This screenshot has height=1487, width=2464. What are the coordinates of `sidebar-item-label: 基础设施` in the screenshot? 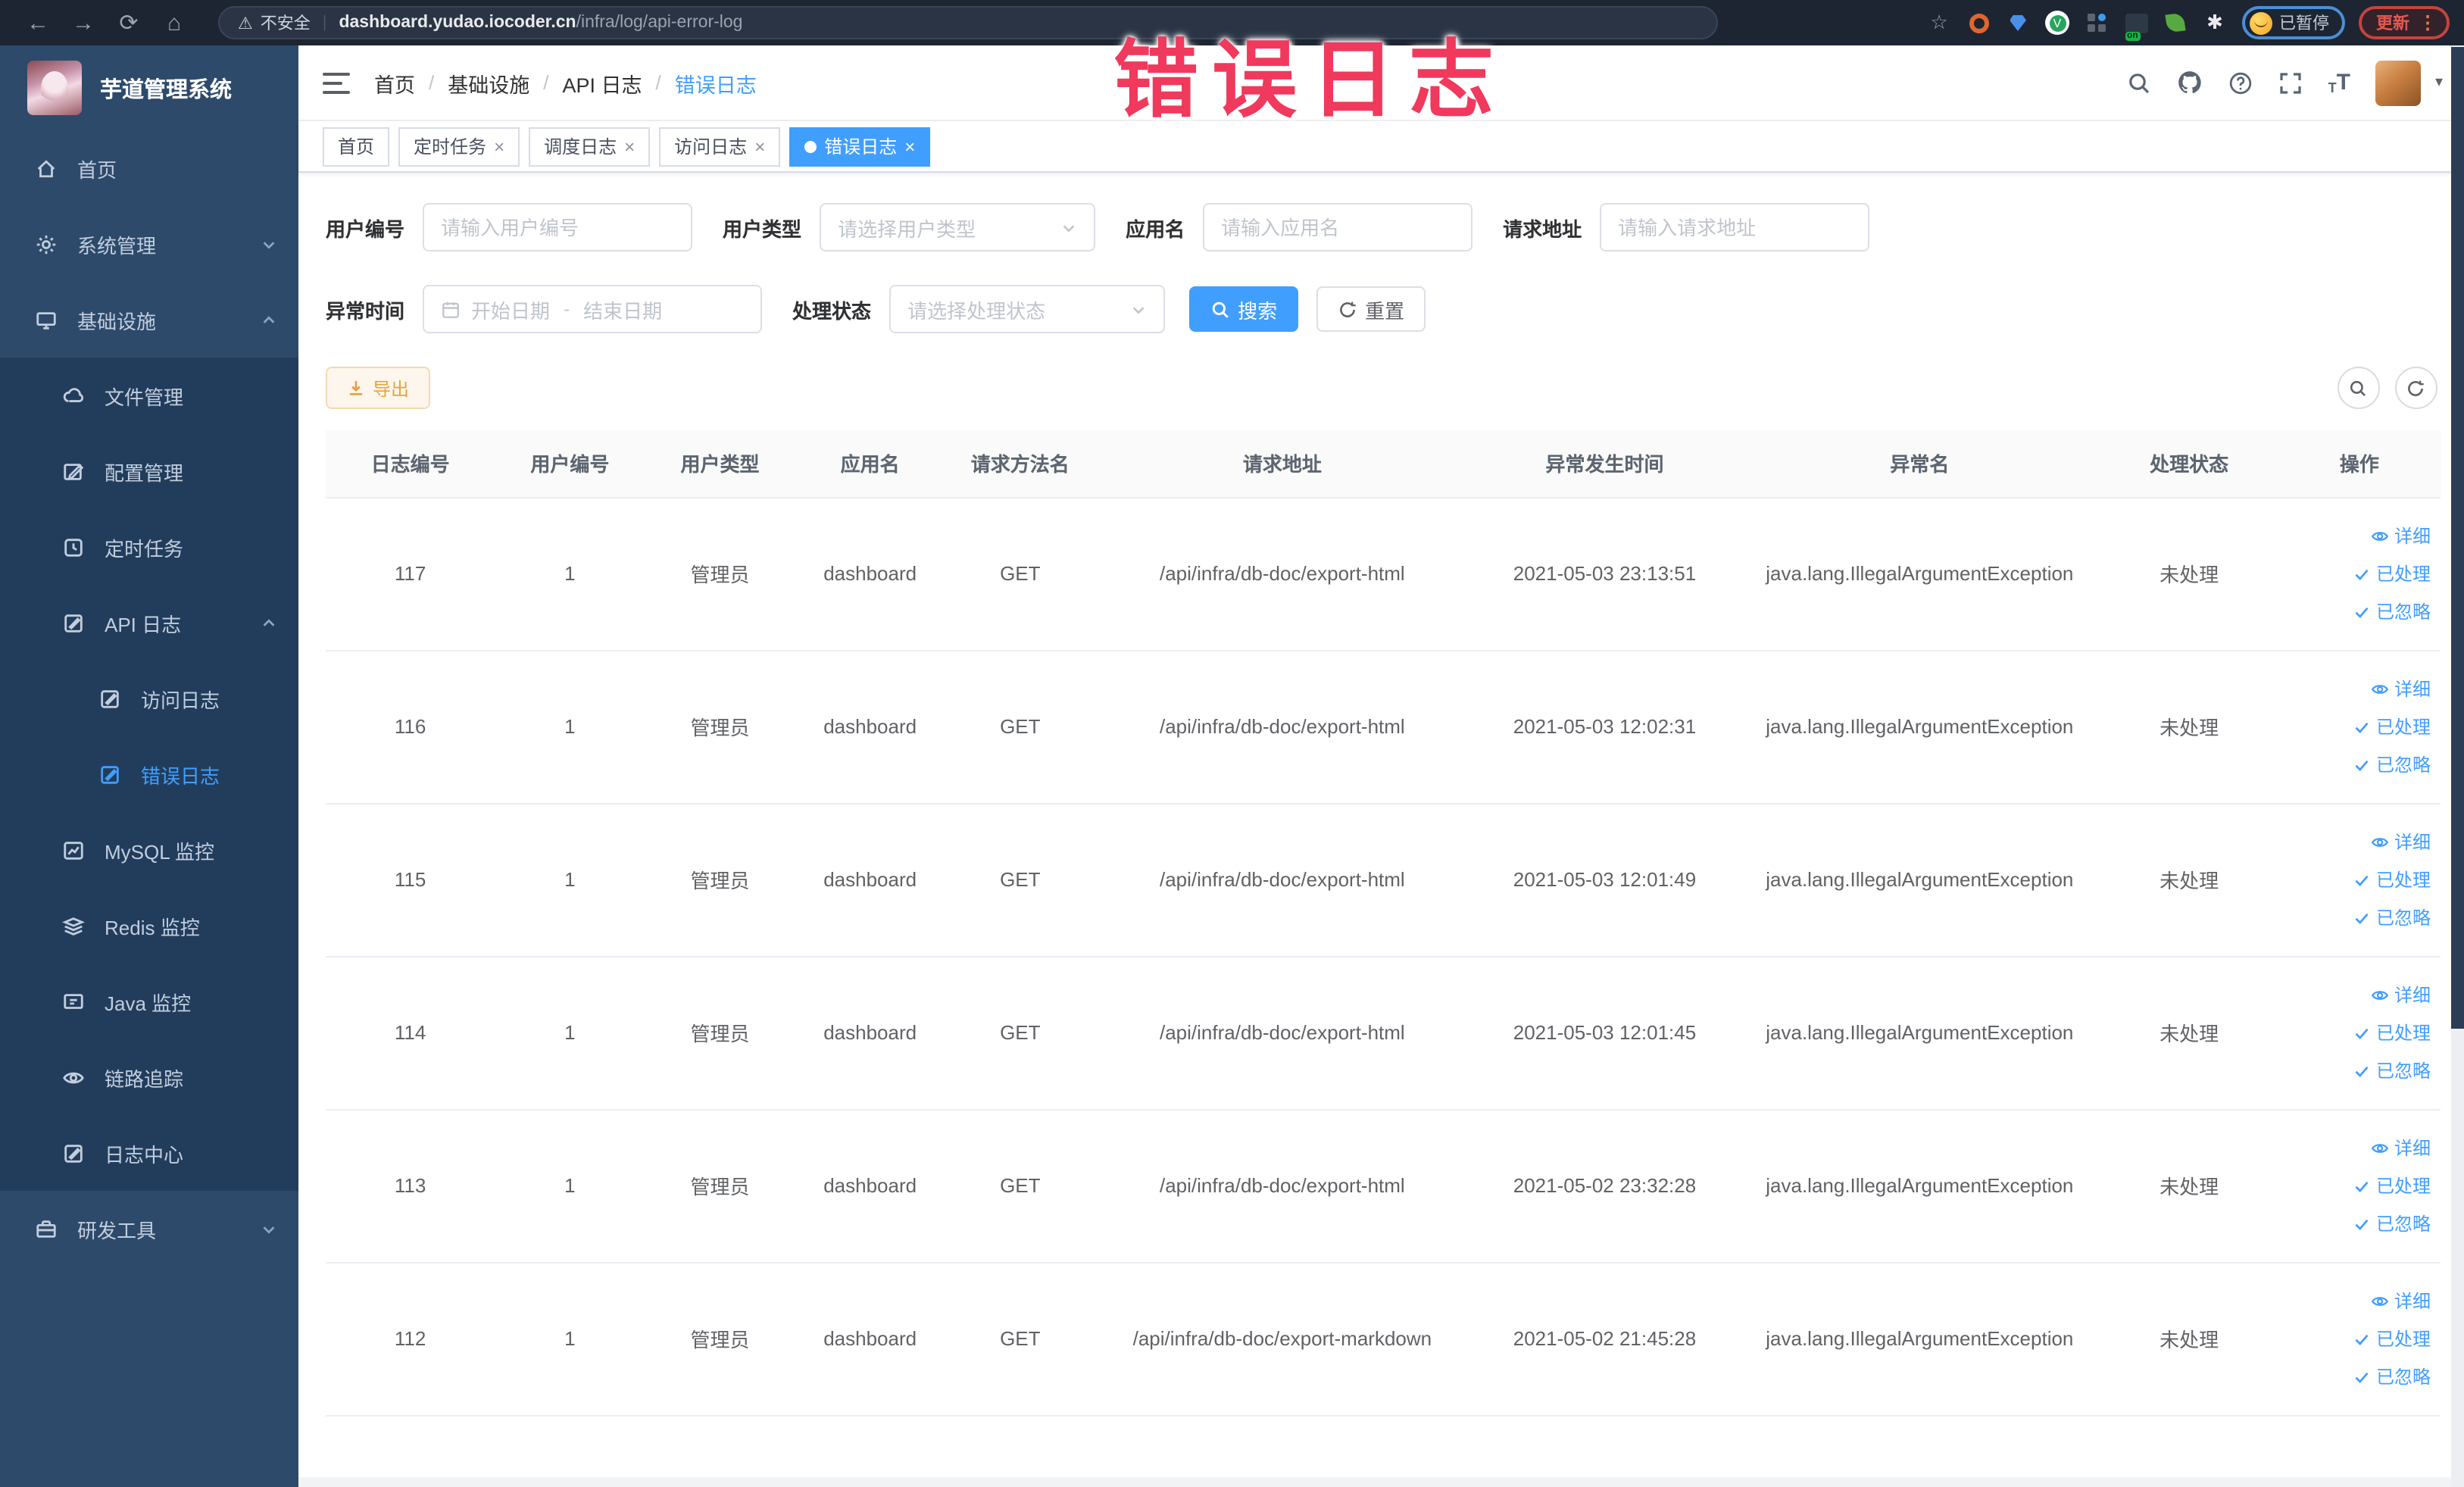 It's located at (117, 321).